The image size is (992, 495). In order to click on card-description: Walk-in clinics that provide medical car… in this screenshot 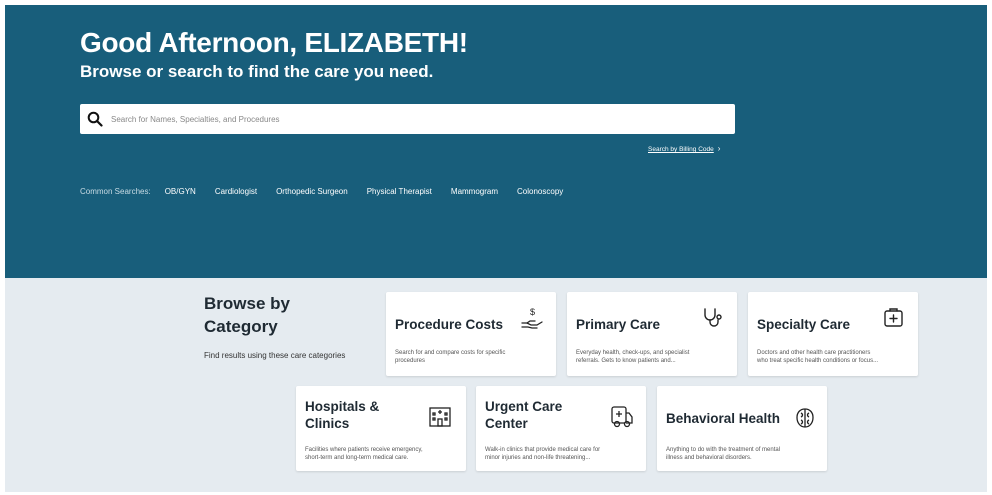, I will do `click(543, 454)`.